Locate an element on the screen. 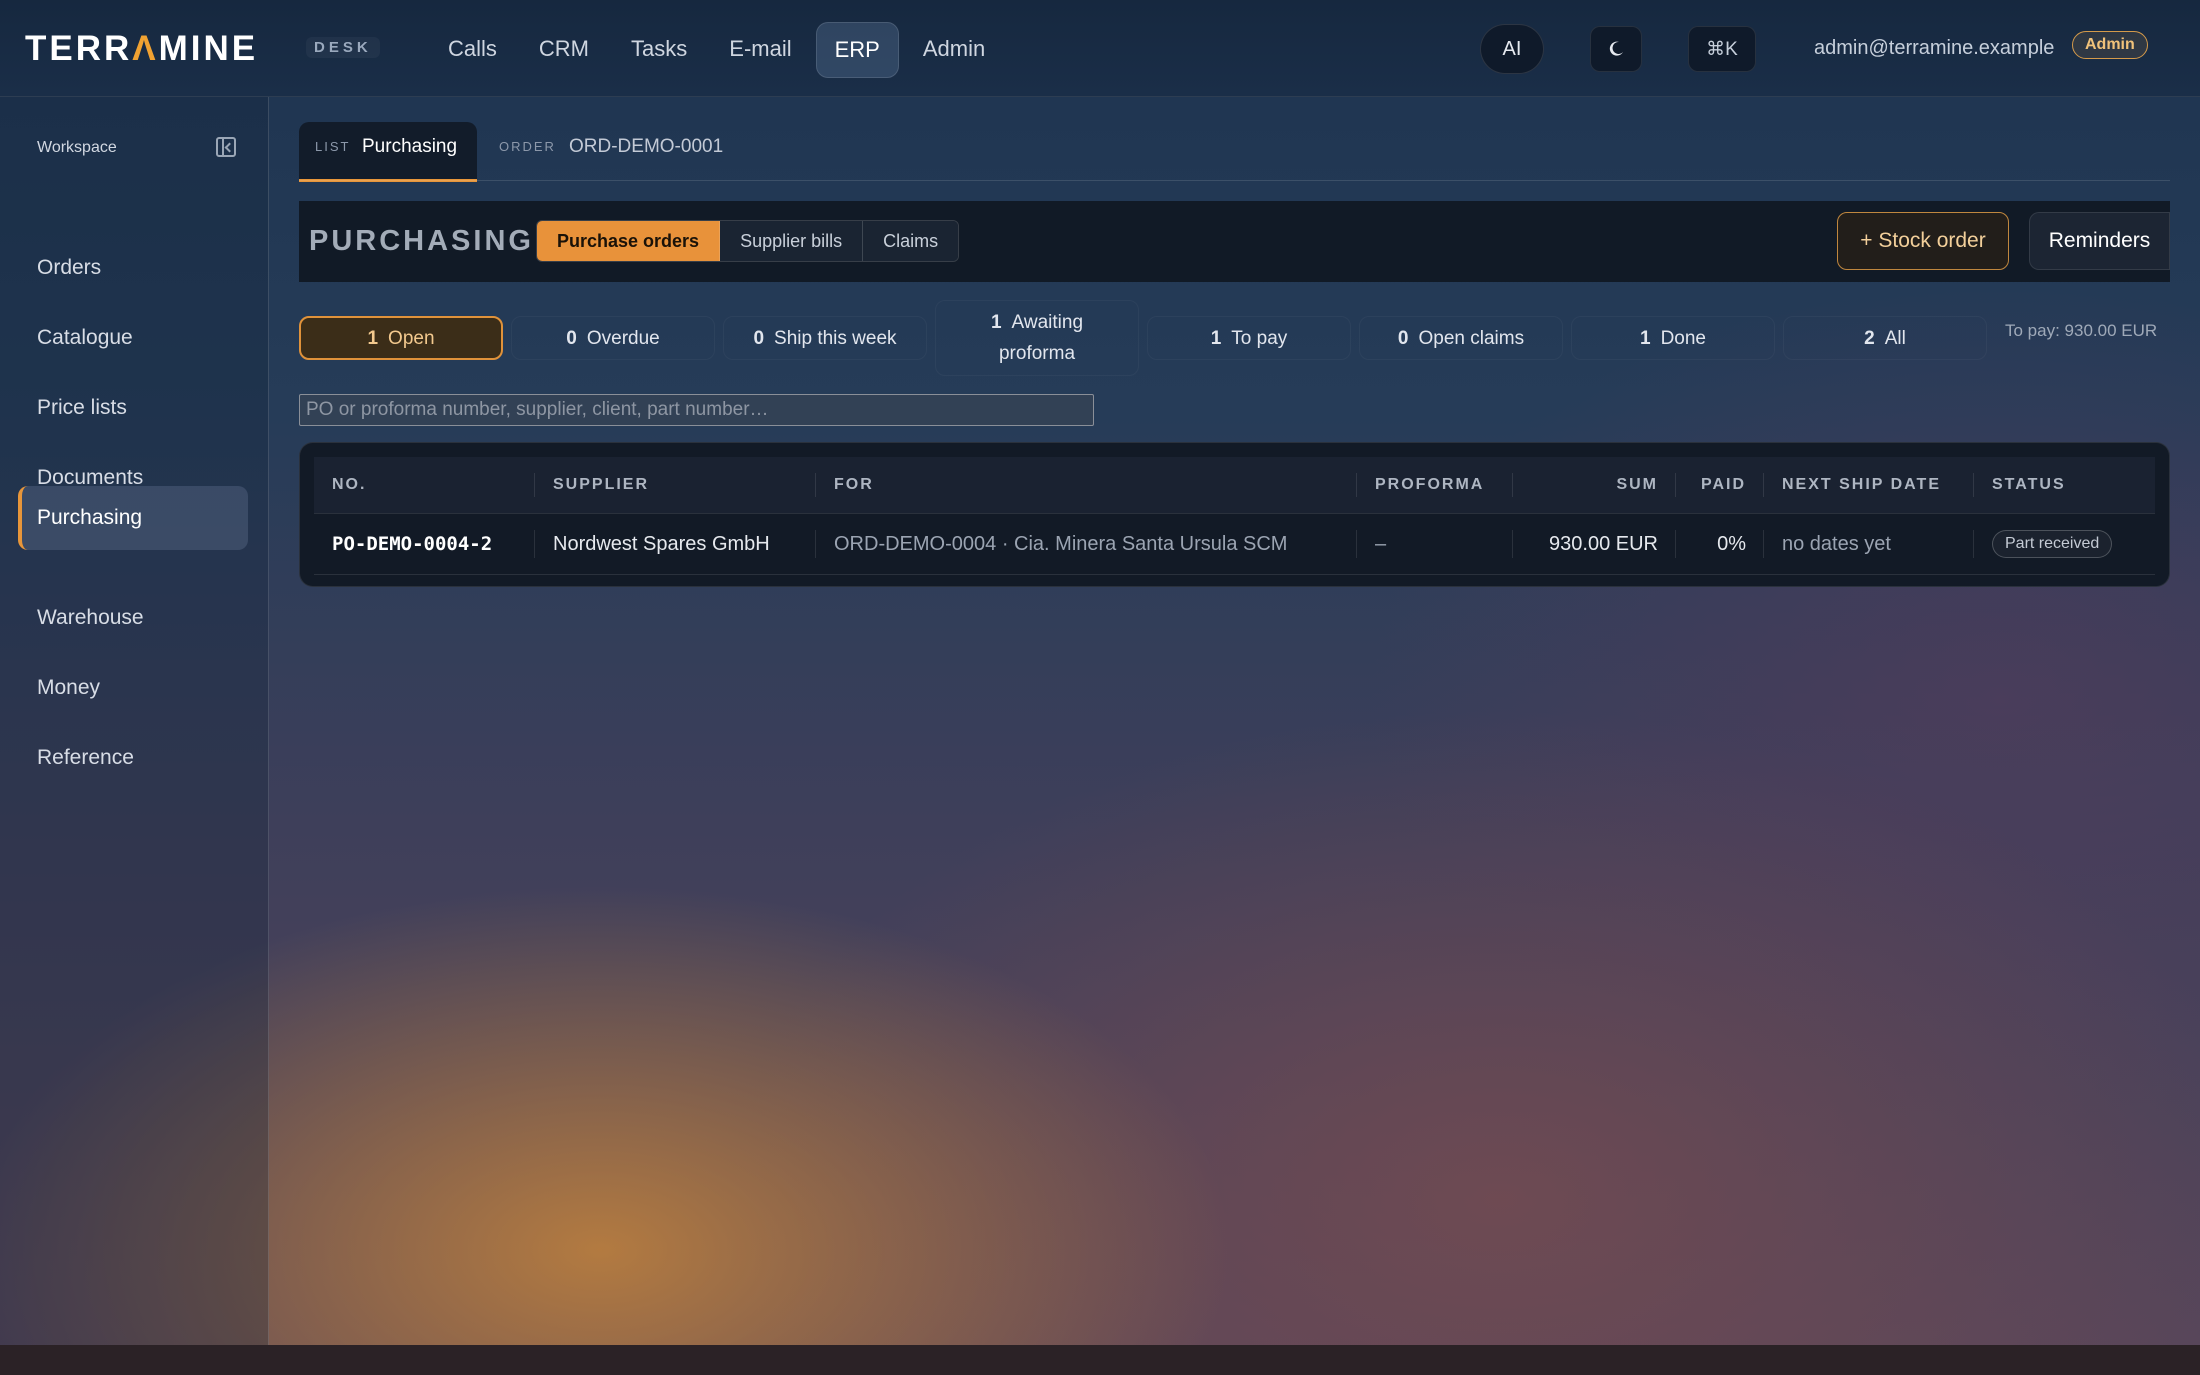 This screenshot has width=2200, height=1375. filter-done: 1 Done is located at coordinates (1673, 338).